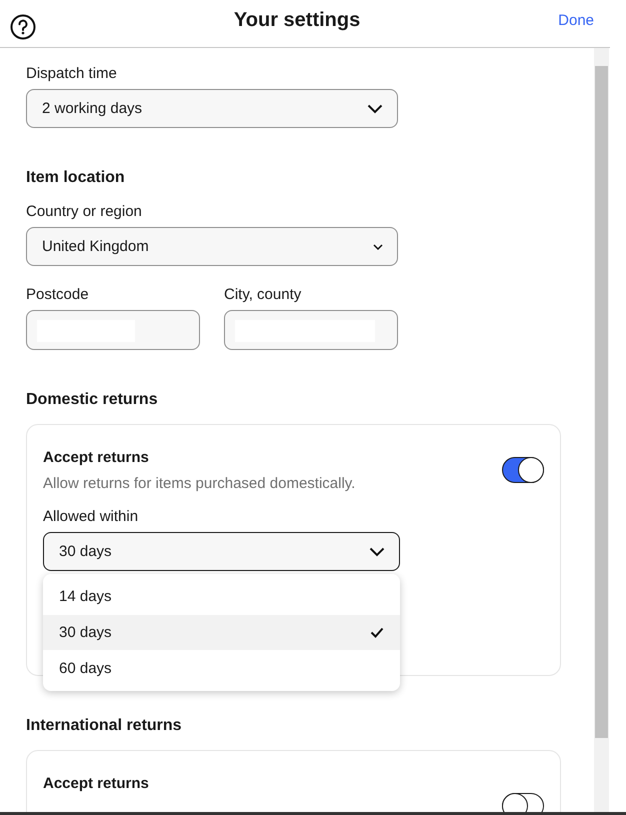 The width and height of the screenshot is (626, 815). I want to click on checkmark-icon, so click(377, 632).